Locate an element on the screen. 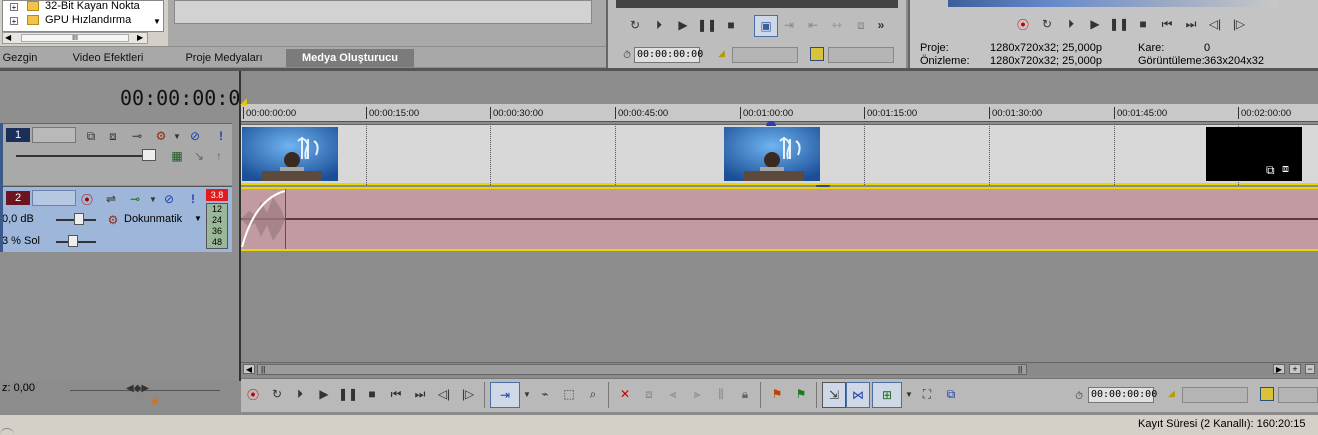 The height and width of the screenshot is (435, 1318). lock-envelopes-icon: ⧉ is located at coordinates (951, 394).